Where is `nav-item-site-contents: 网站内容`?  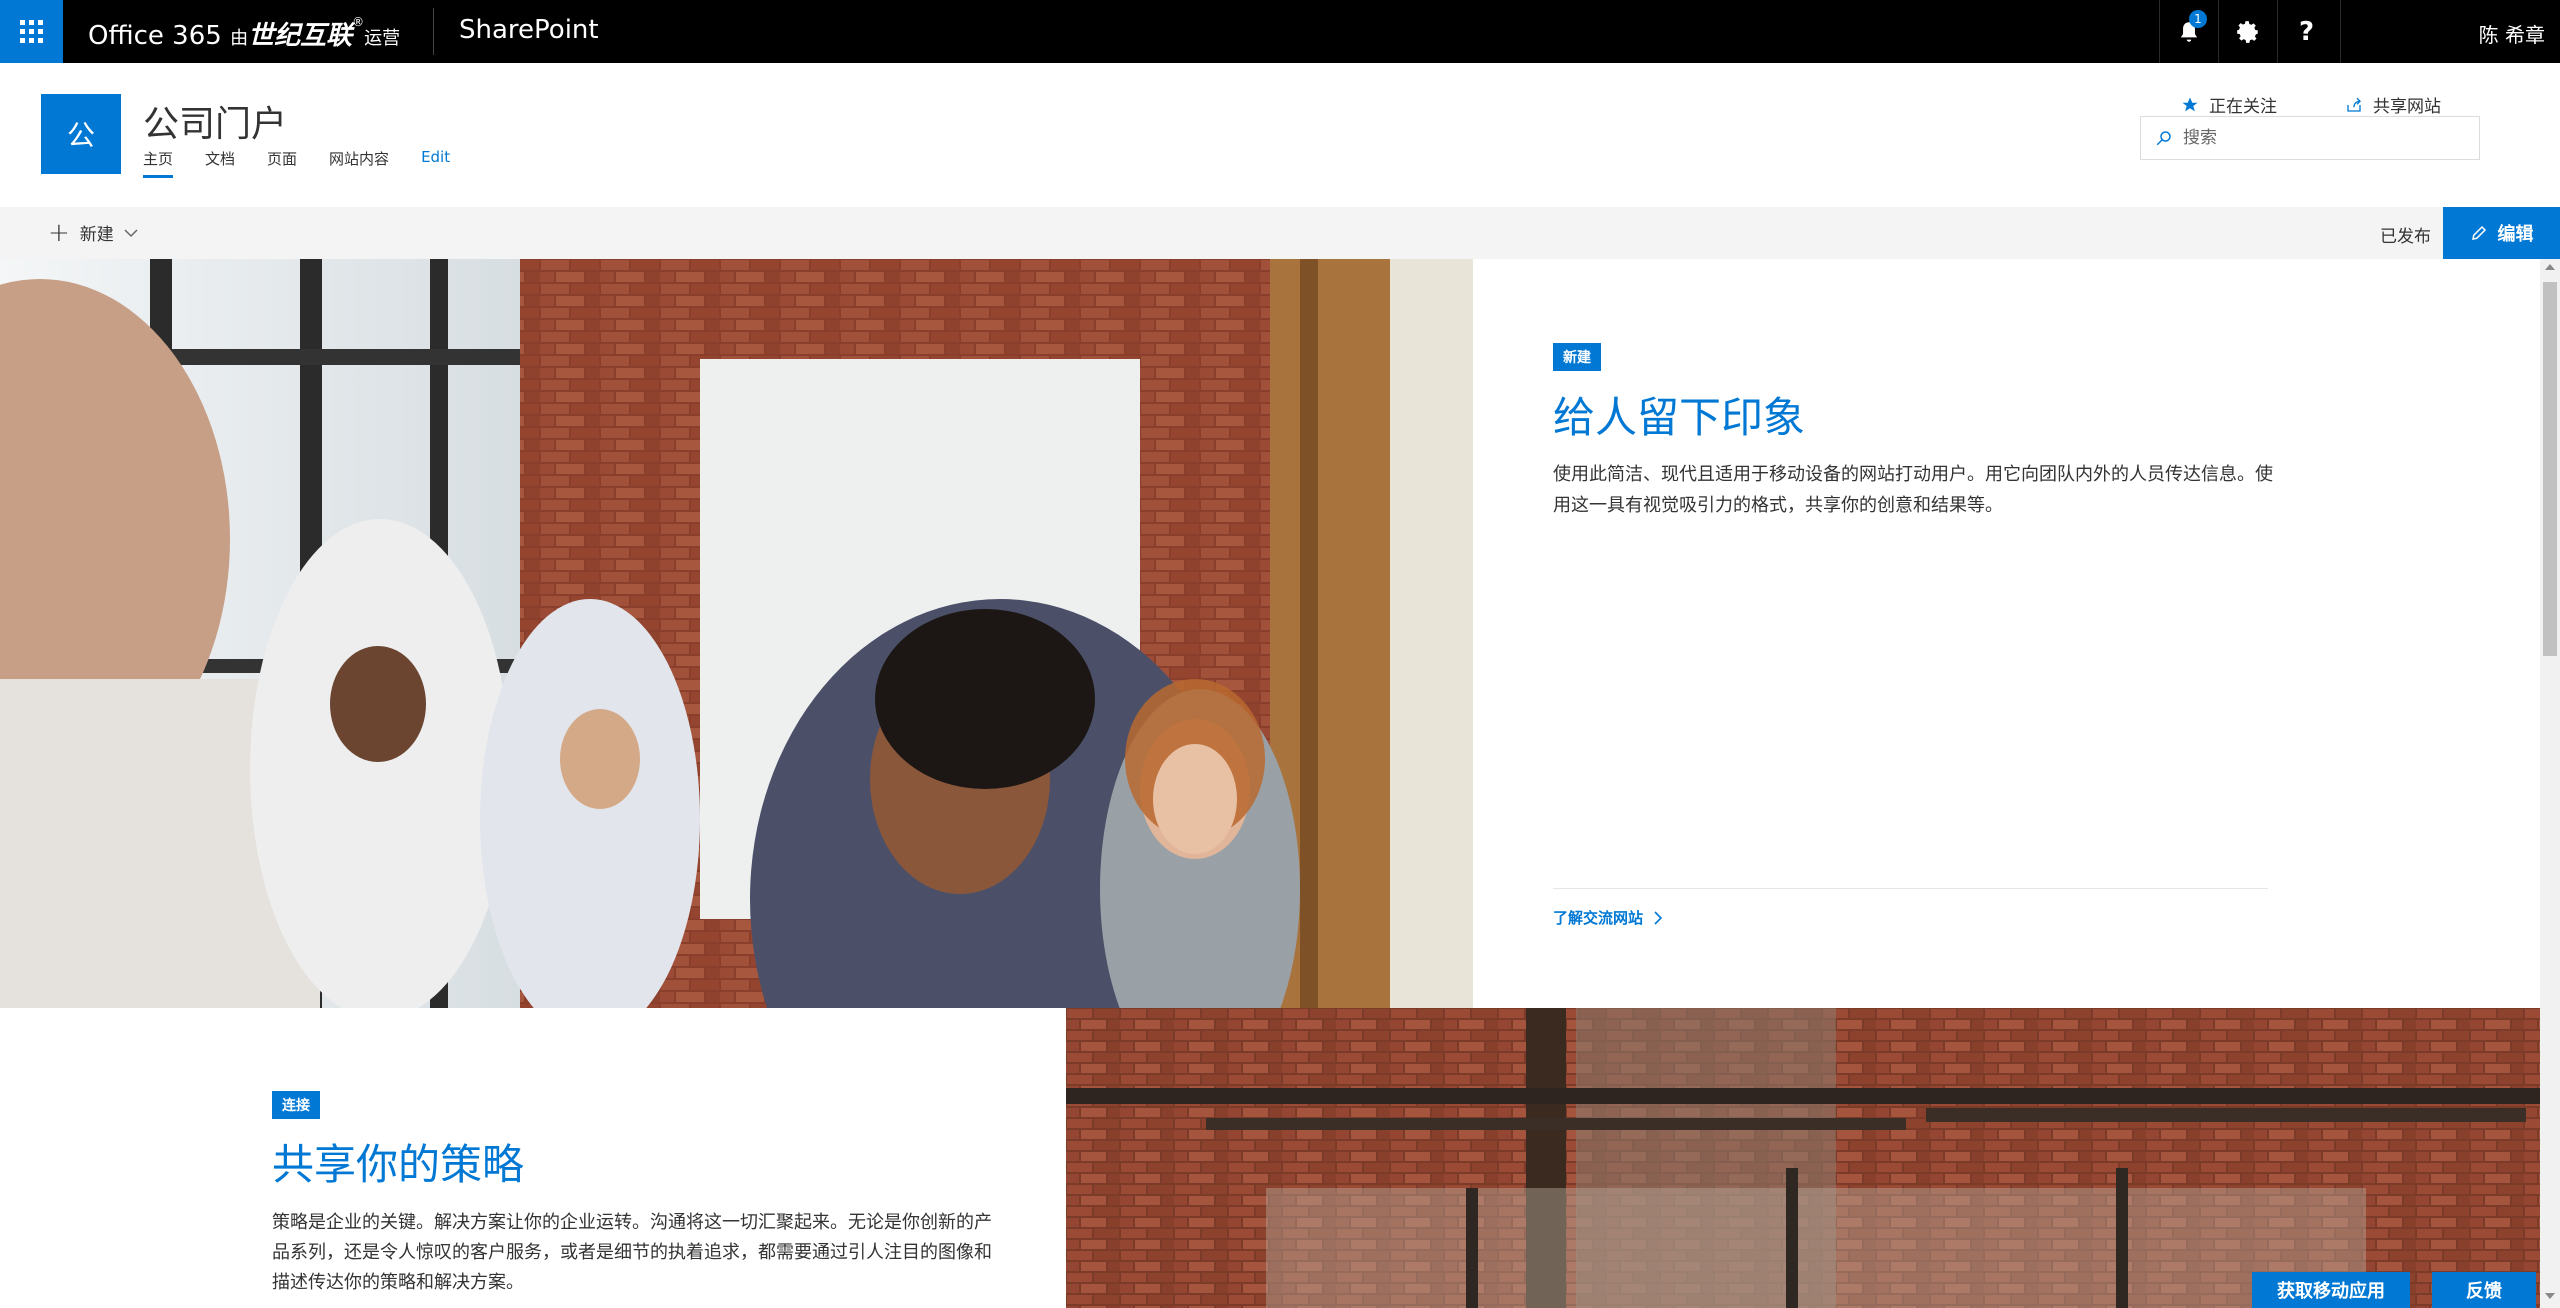
nav-item-site-contents: 网站内容 is located at coordinates (359, 163).